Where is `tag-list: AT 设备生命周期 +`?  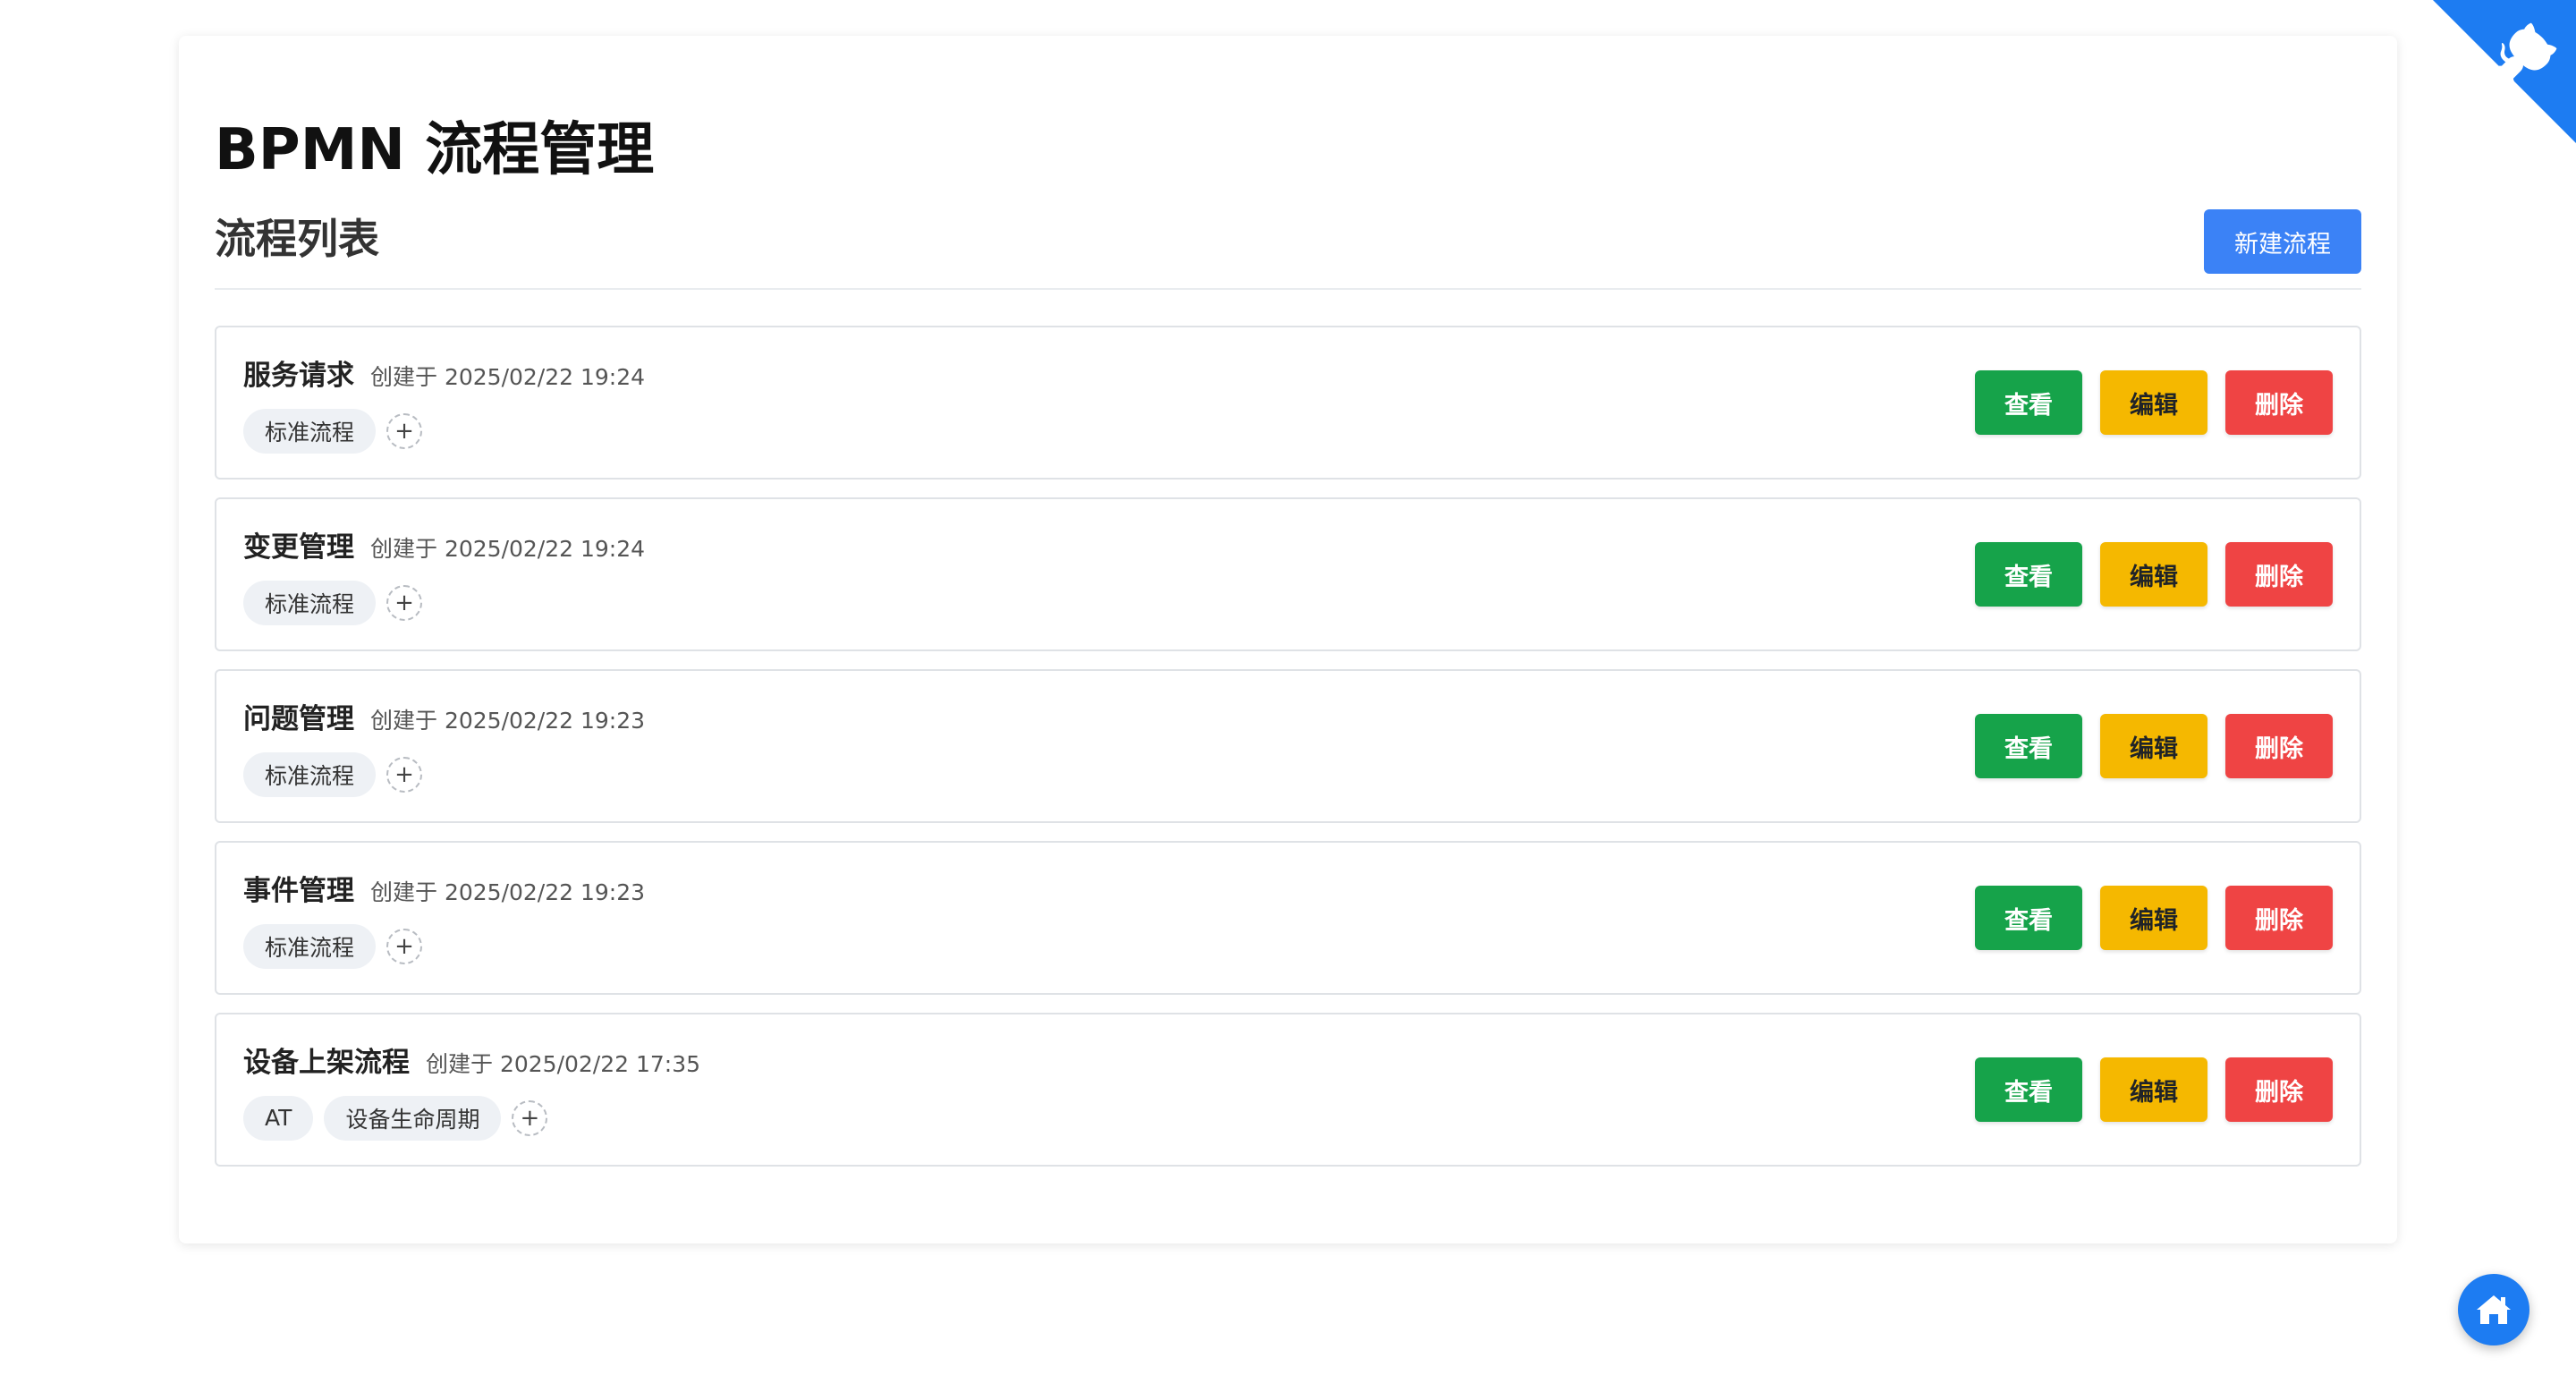 tag-list: AT 设备生命周期 + is located at coordinates (471, 1118).